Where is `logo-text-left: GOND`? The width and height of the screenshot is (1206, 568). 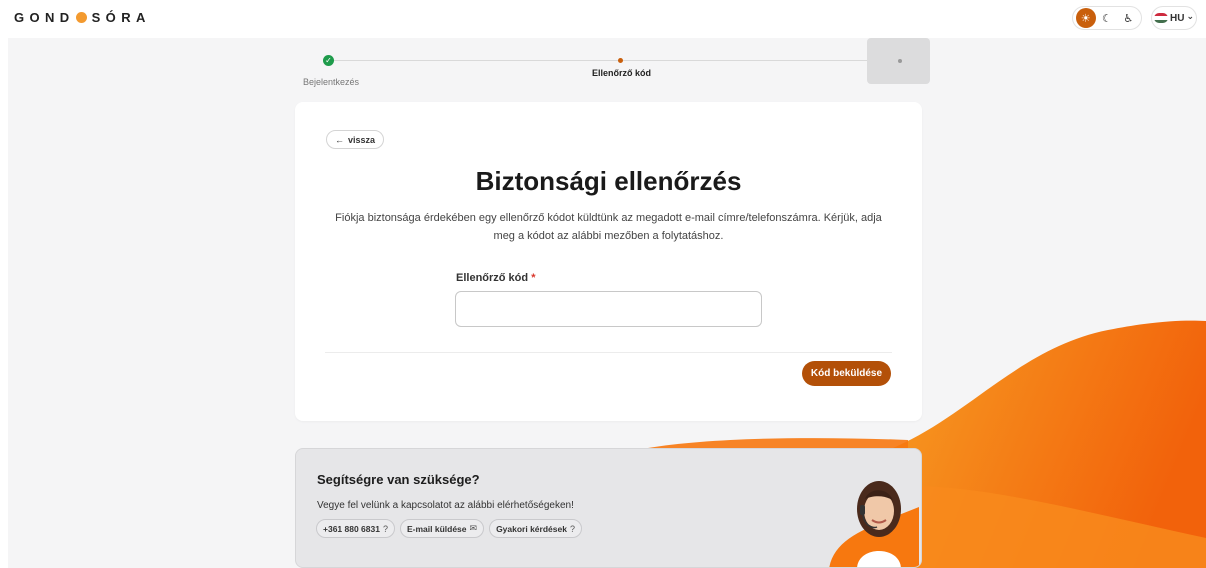
logo-text-left: GOND is located at coordinates (44, 17).